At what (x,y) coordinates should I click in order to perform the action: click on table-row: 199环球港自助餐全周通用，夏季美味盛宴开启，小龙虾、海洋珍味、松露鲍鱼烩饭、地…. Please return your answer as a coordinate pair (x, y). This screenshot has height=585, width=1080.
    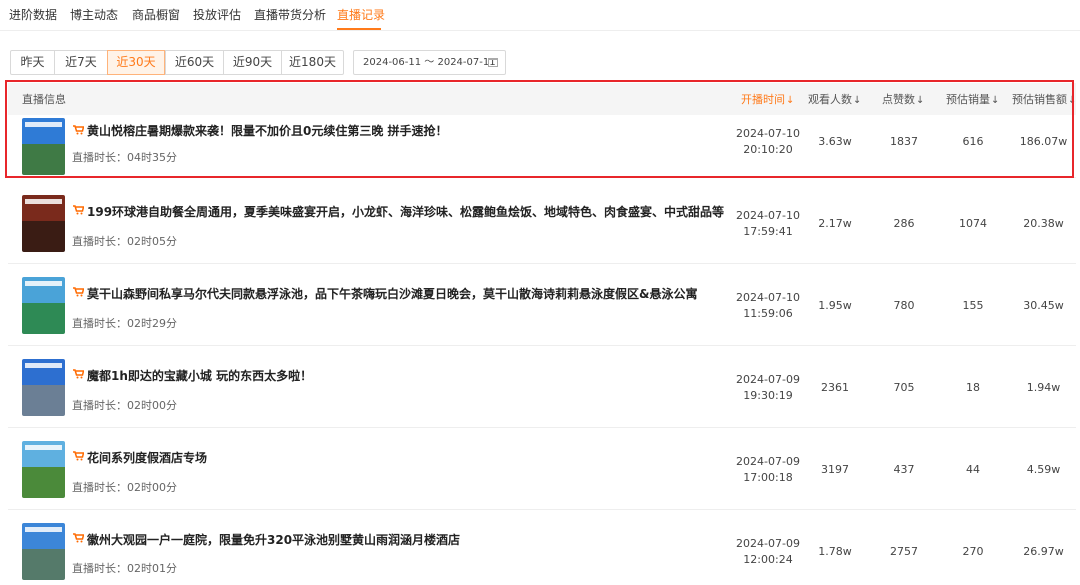
    Looking at the image, I should click on (542, 223).